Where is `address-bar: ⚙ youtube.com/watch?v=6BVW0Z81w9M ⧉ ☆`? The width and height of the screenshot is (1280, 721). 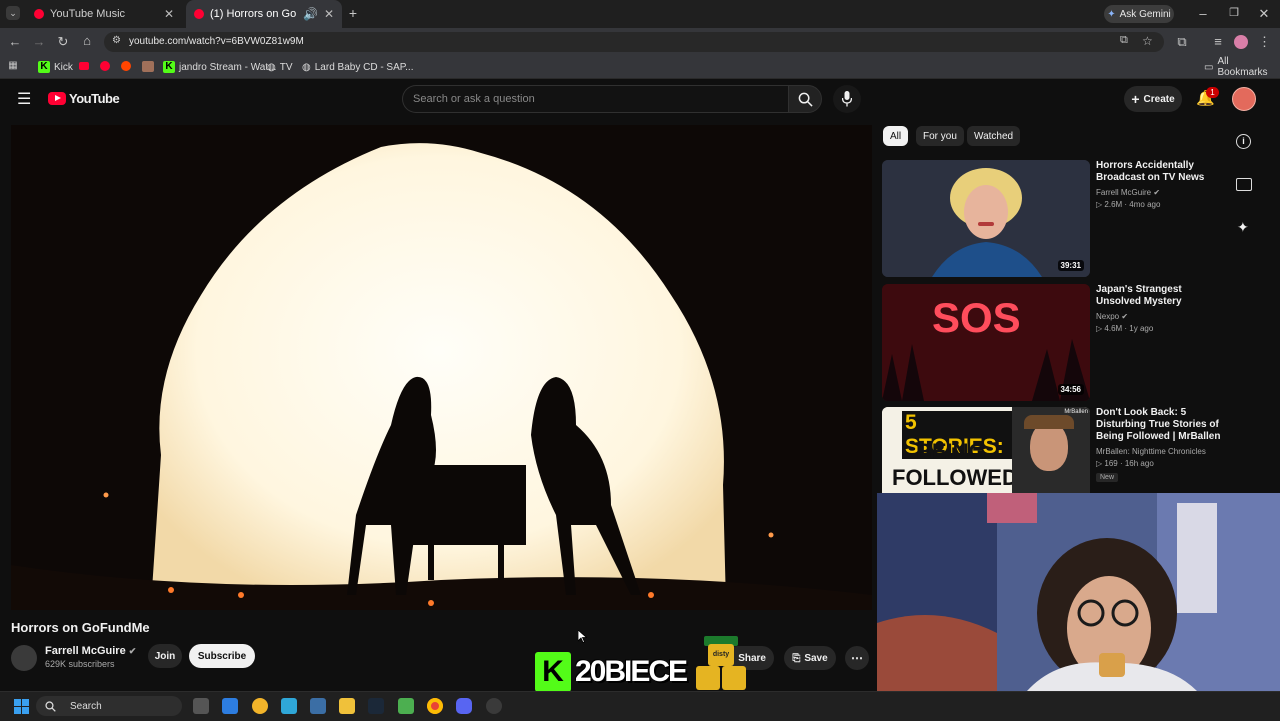
address-bar: ⚙ youtube.com/watch?v=6BVW0Z81w9M ⧉ ☆ is located at coordinates (634, 42).